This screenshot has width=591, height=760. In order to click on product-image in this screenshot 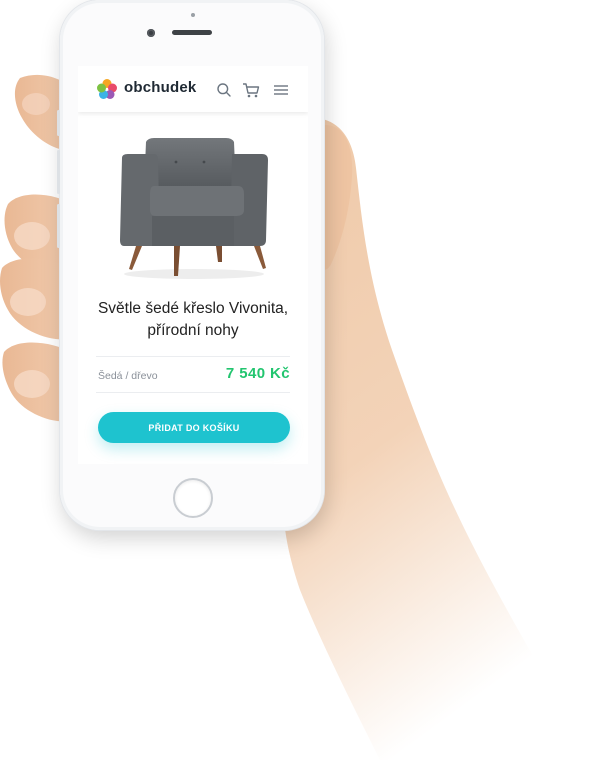, I will do `click(193, 210)`.